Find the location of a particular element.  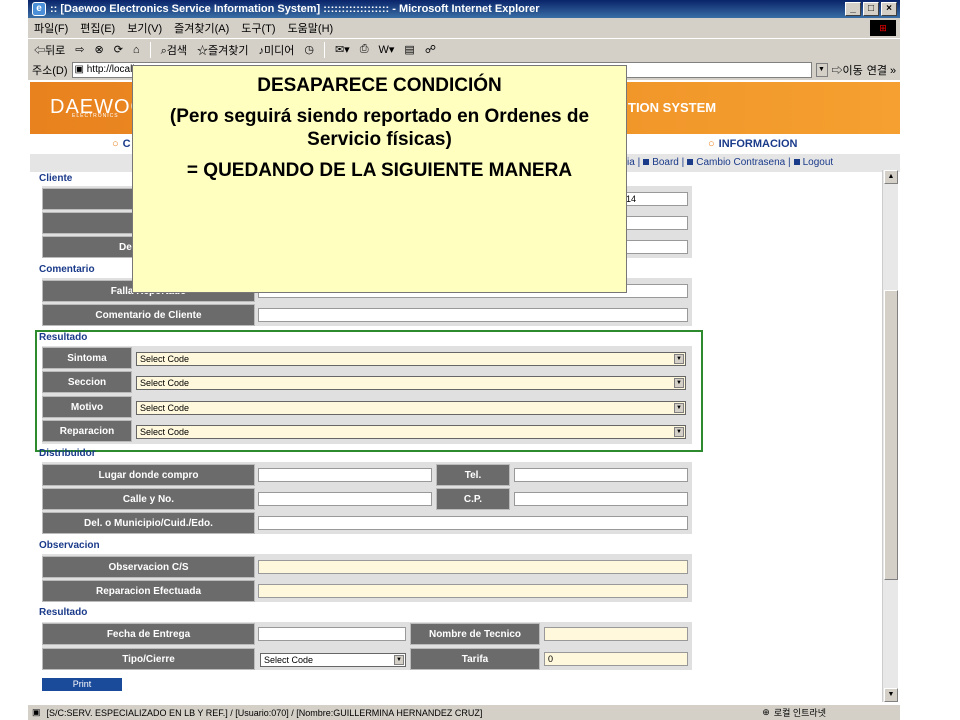

print-button: Print is located at coordinates (82, 684).